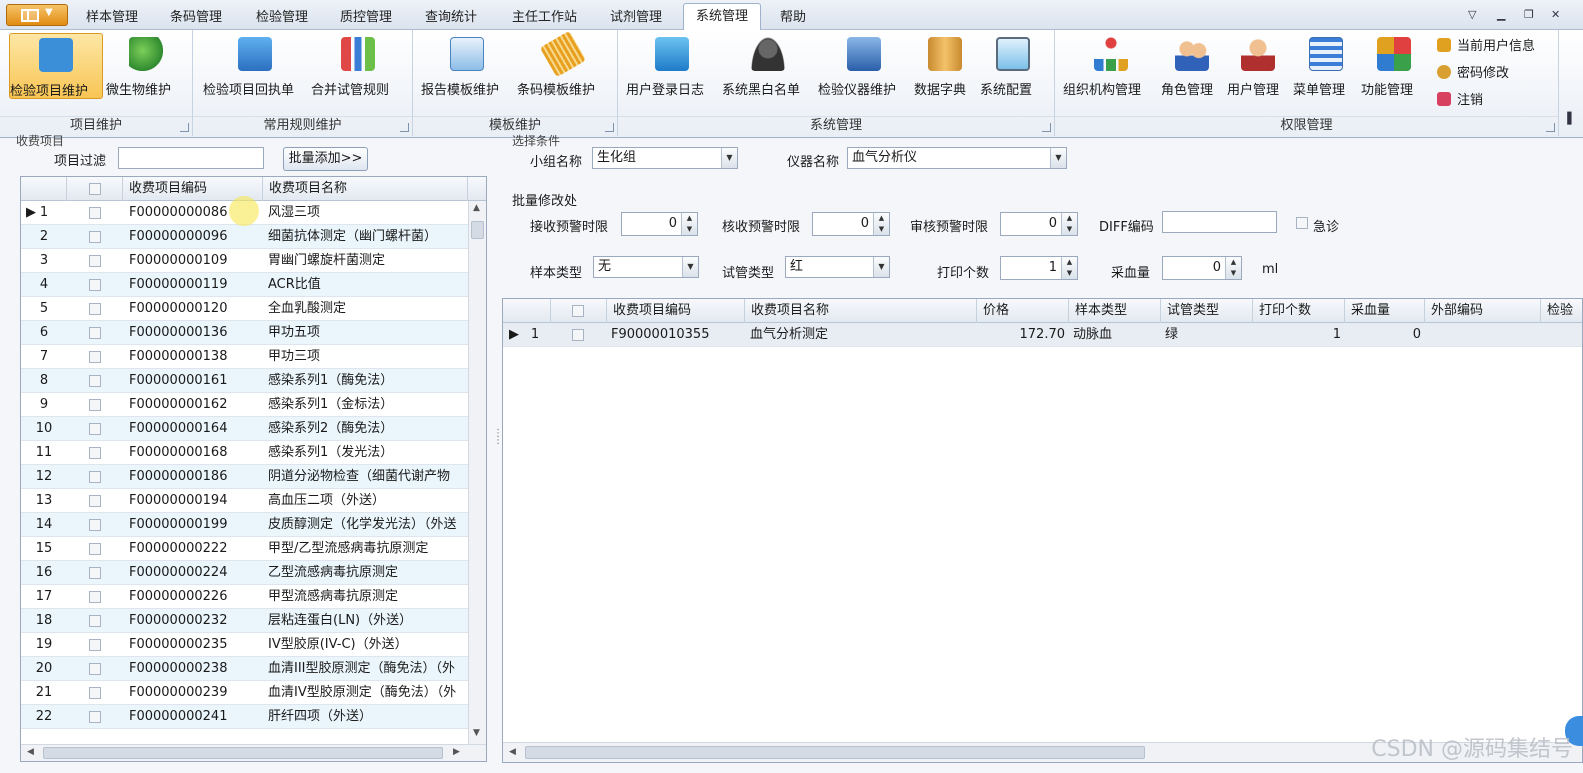 The width and height of the screenshot is (1583, 773). I want to click on header-price: 价格, so click(1023, 311).